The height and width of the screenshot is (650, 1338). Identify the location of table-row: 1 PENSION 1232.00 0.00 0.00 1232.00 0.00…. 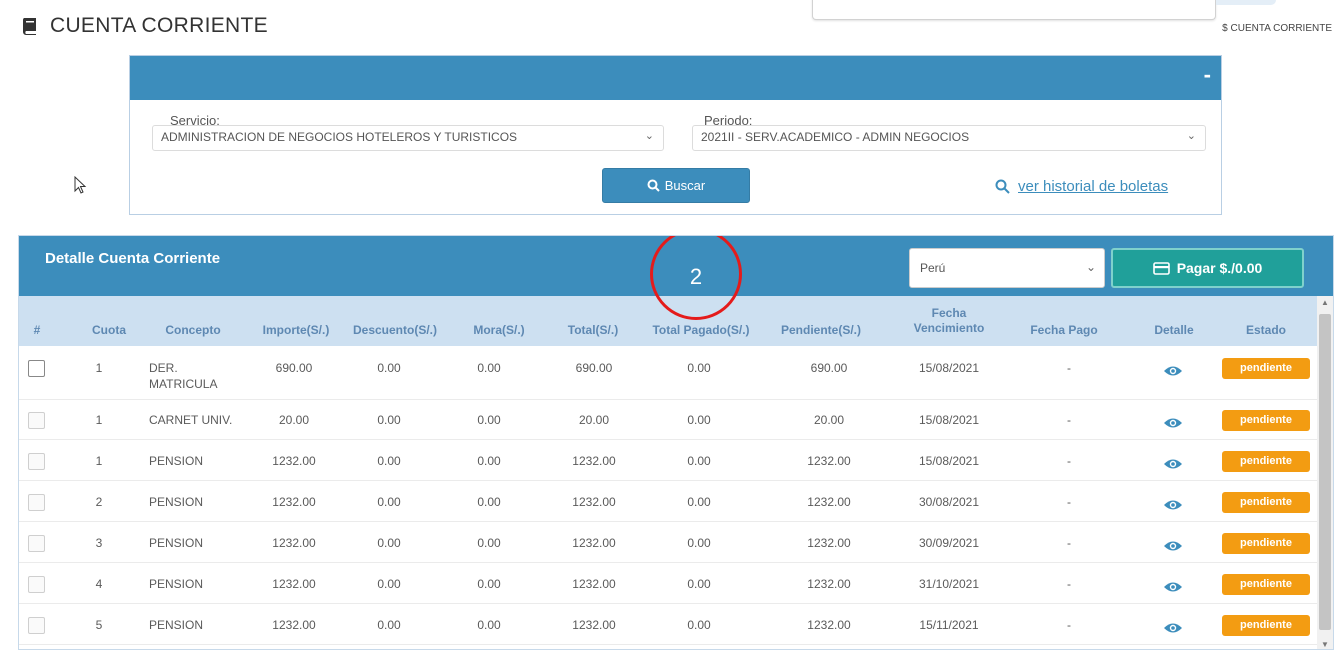
(668, 461).